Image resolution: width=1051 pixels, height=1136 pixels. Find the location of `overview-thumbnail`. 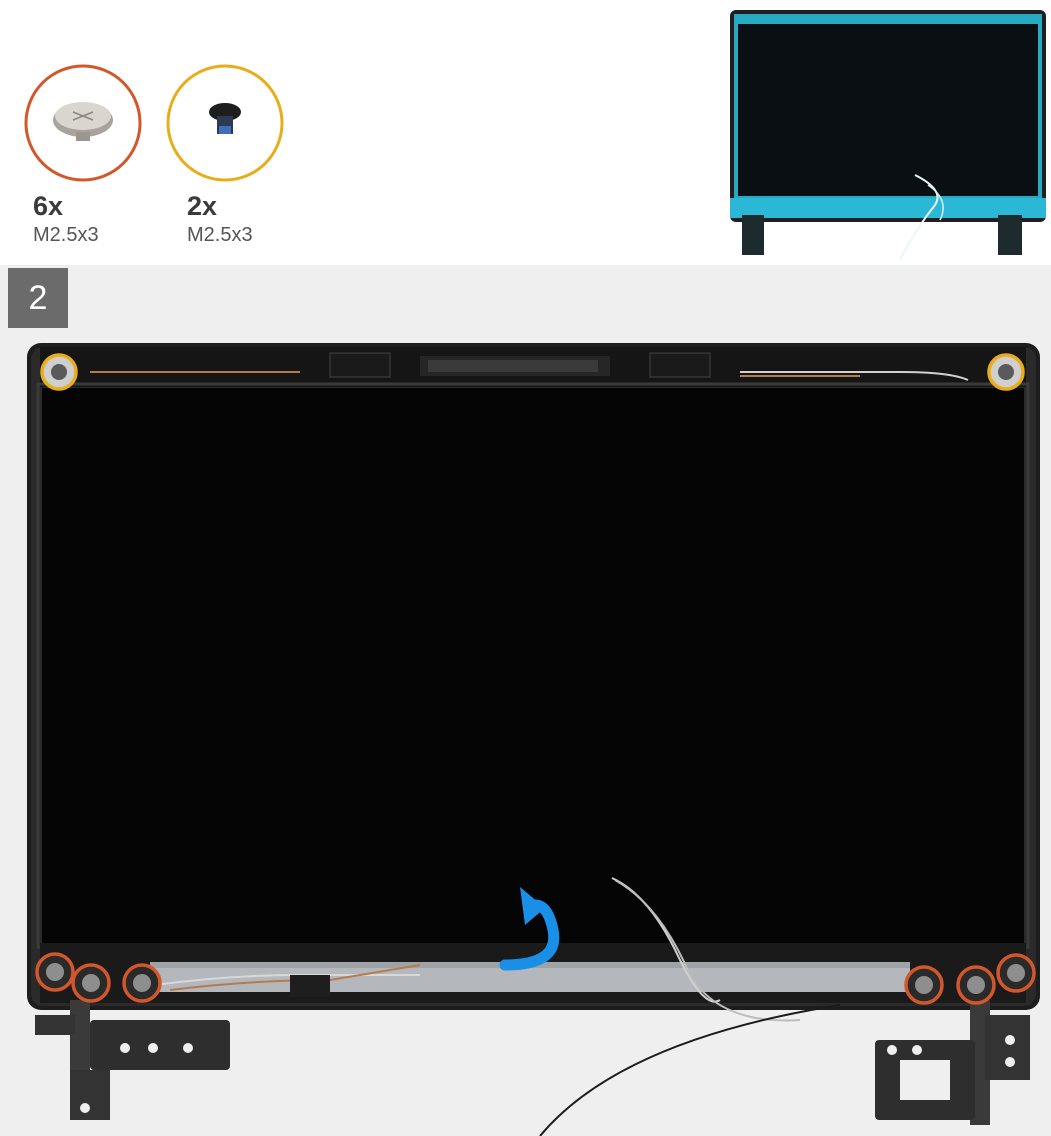

overview-thumbnail is located at coordinates (888, 135).